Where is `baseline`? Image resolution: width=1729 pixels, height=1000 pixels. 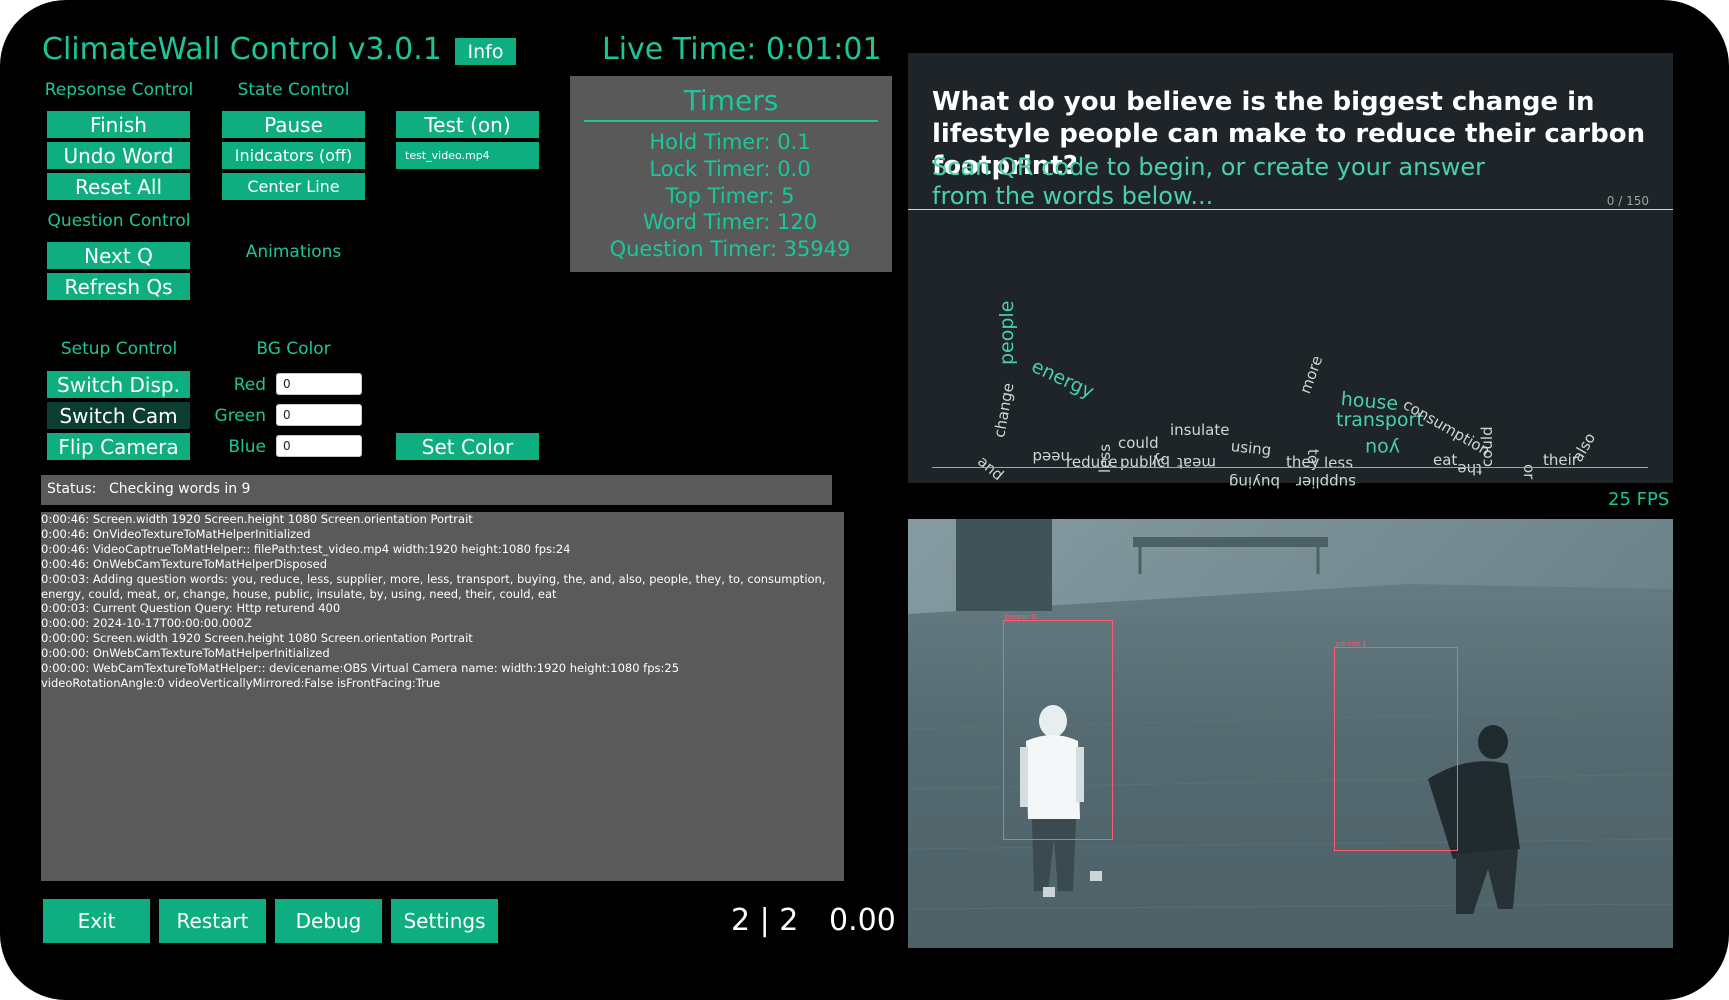 baseline is located at coordinates (1290, 467).